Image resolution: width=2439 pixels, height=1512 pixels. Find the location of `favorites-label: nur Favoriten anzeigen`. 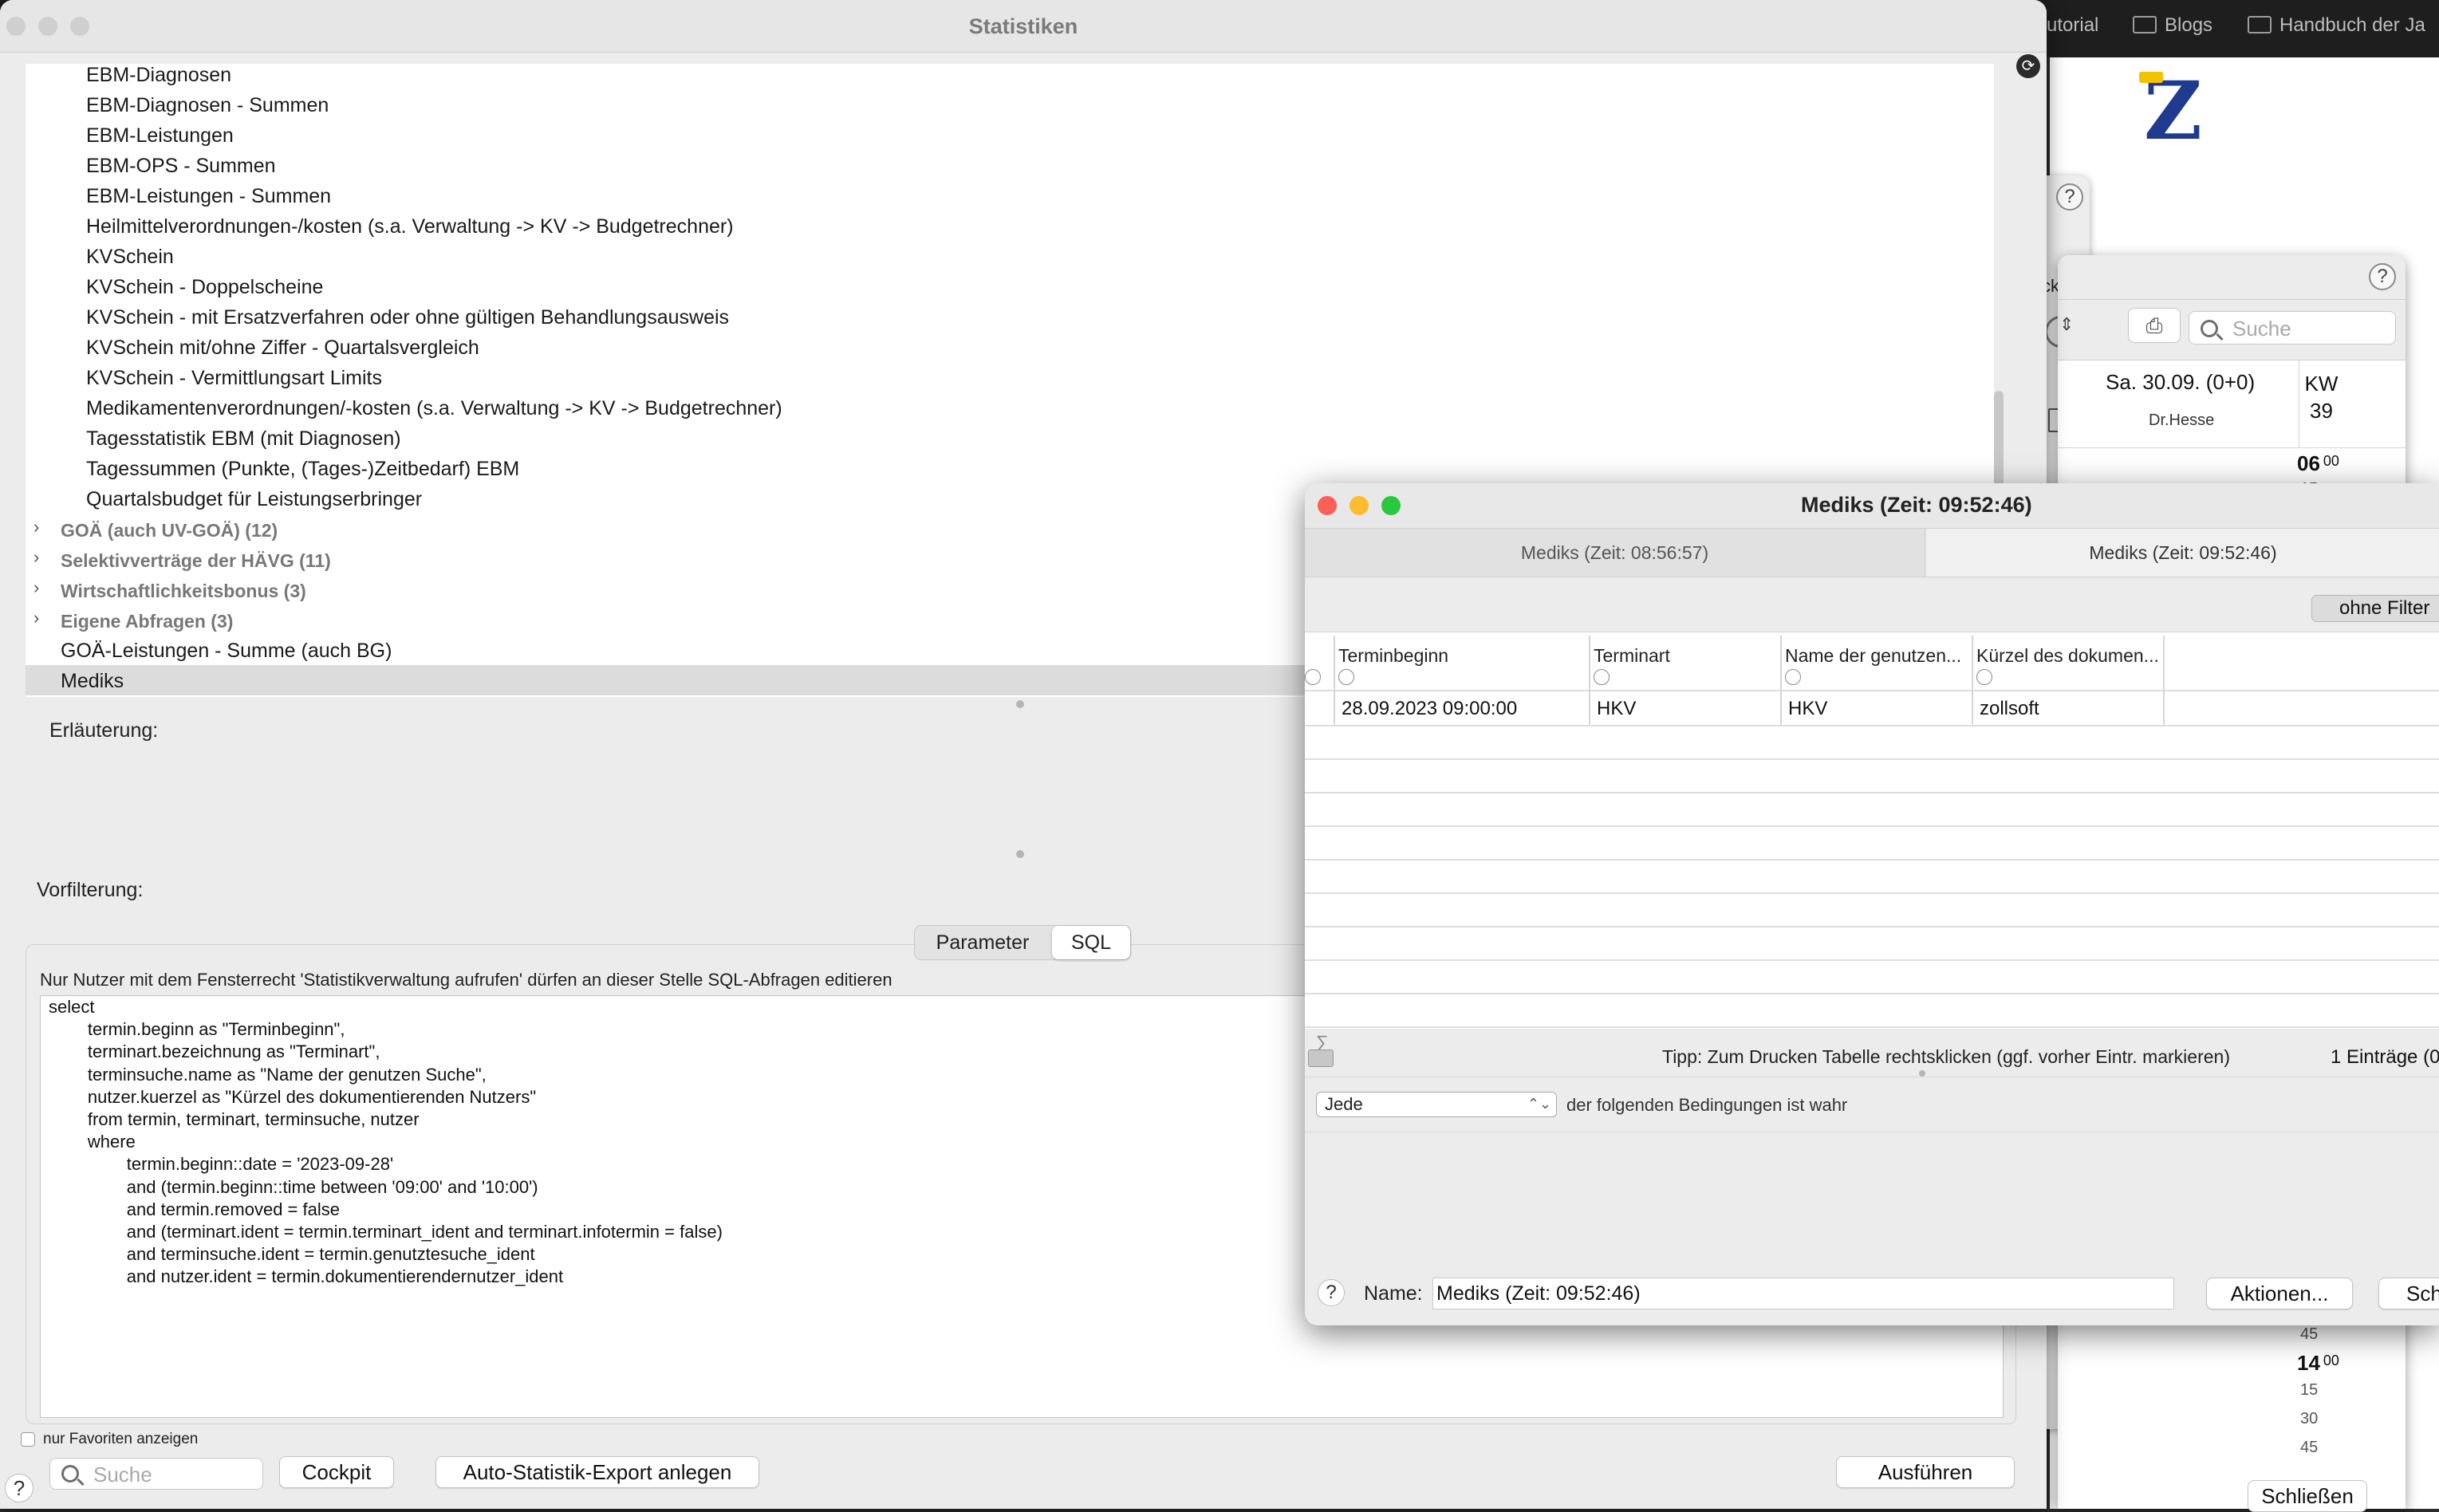

favorites-label: nur Favoriten anzeigen is located at coordinates (121, 1439).